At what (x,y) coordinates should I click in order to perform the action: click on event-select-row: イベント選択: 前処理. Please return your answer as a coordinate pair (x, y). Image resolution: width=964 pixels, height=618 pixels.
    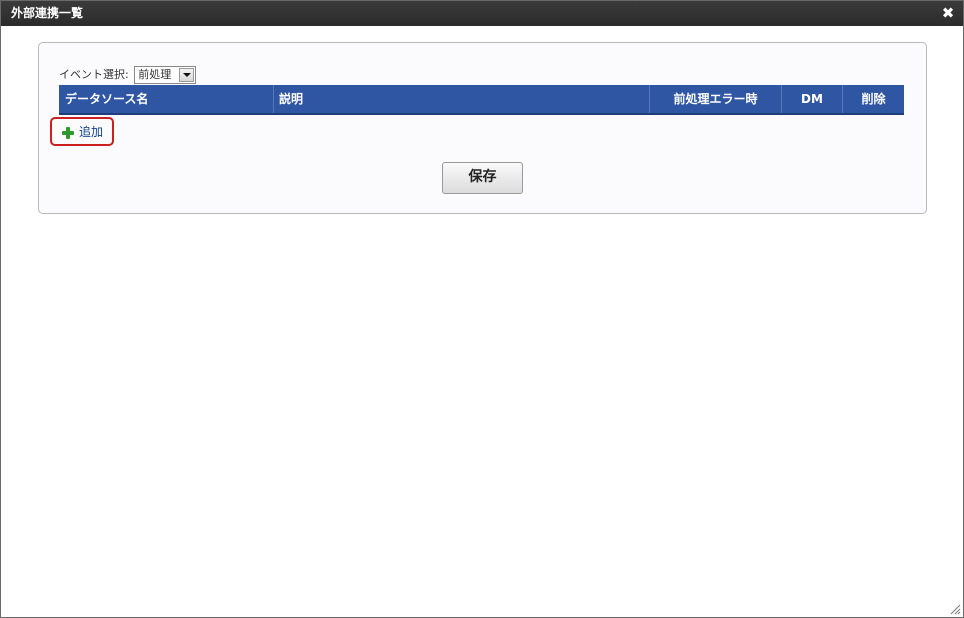
    Looking at the image, I should click on (128, 75).